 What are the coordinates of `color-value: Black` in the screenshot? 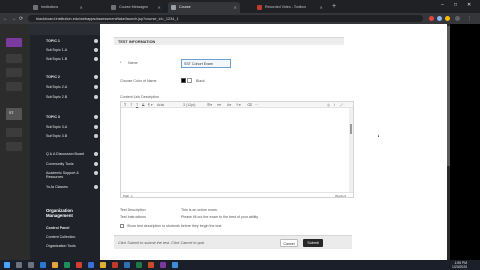 It's located at (200, 81).